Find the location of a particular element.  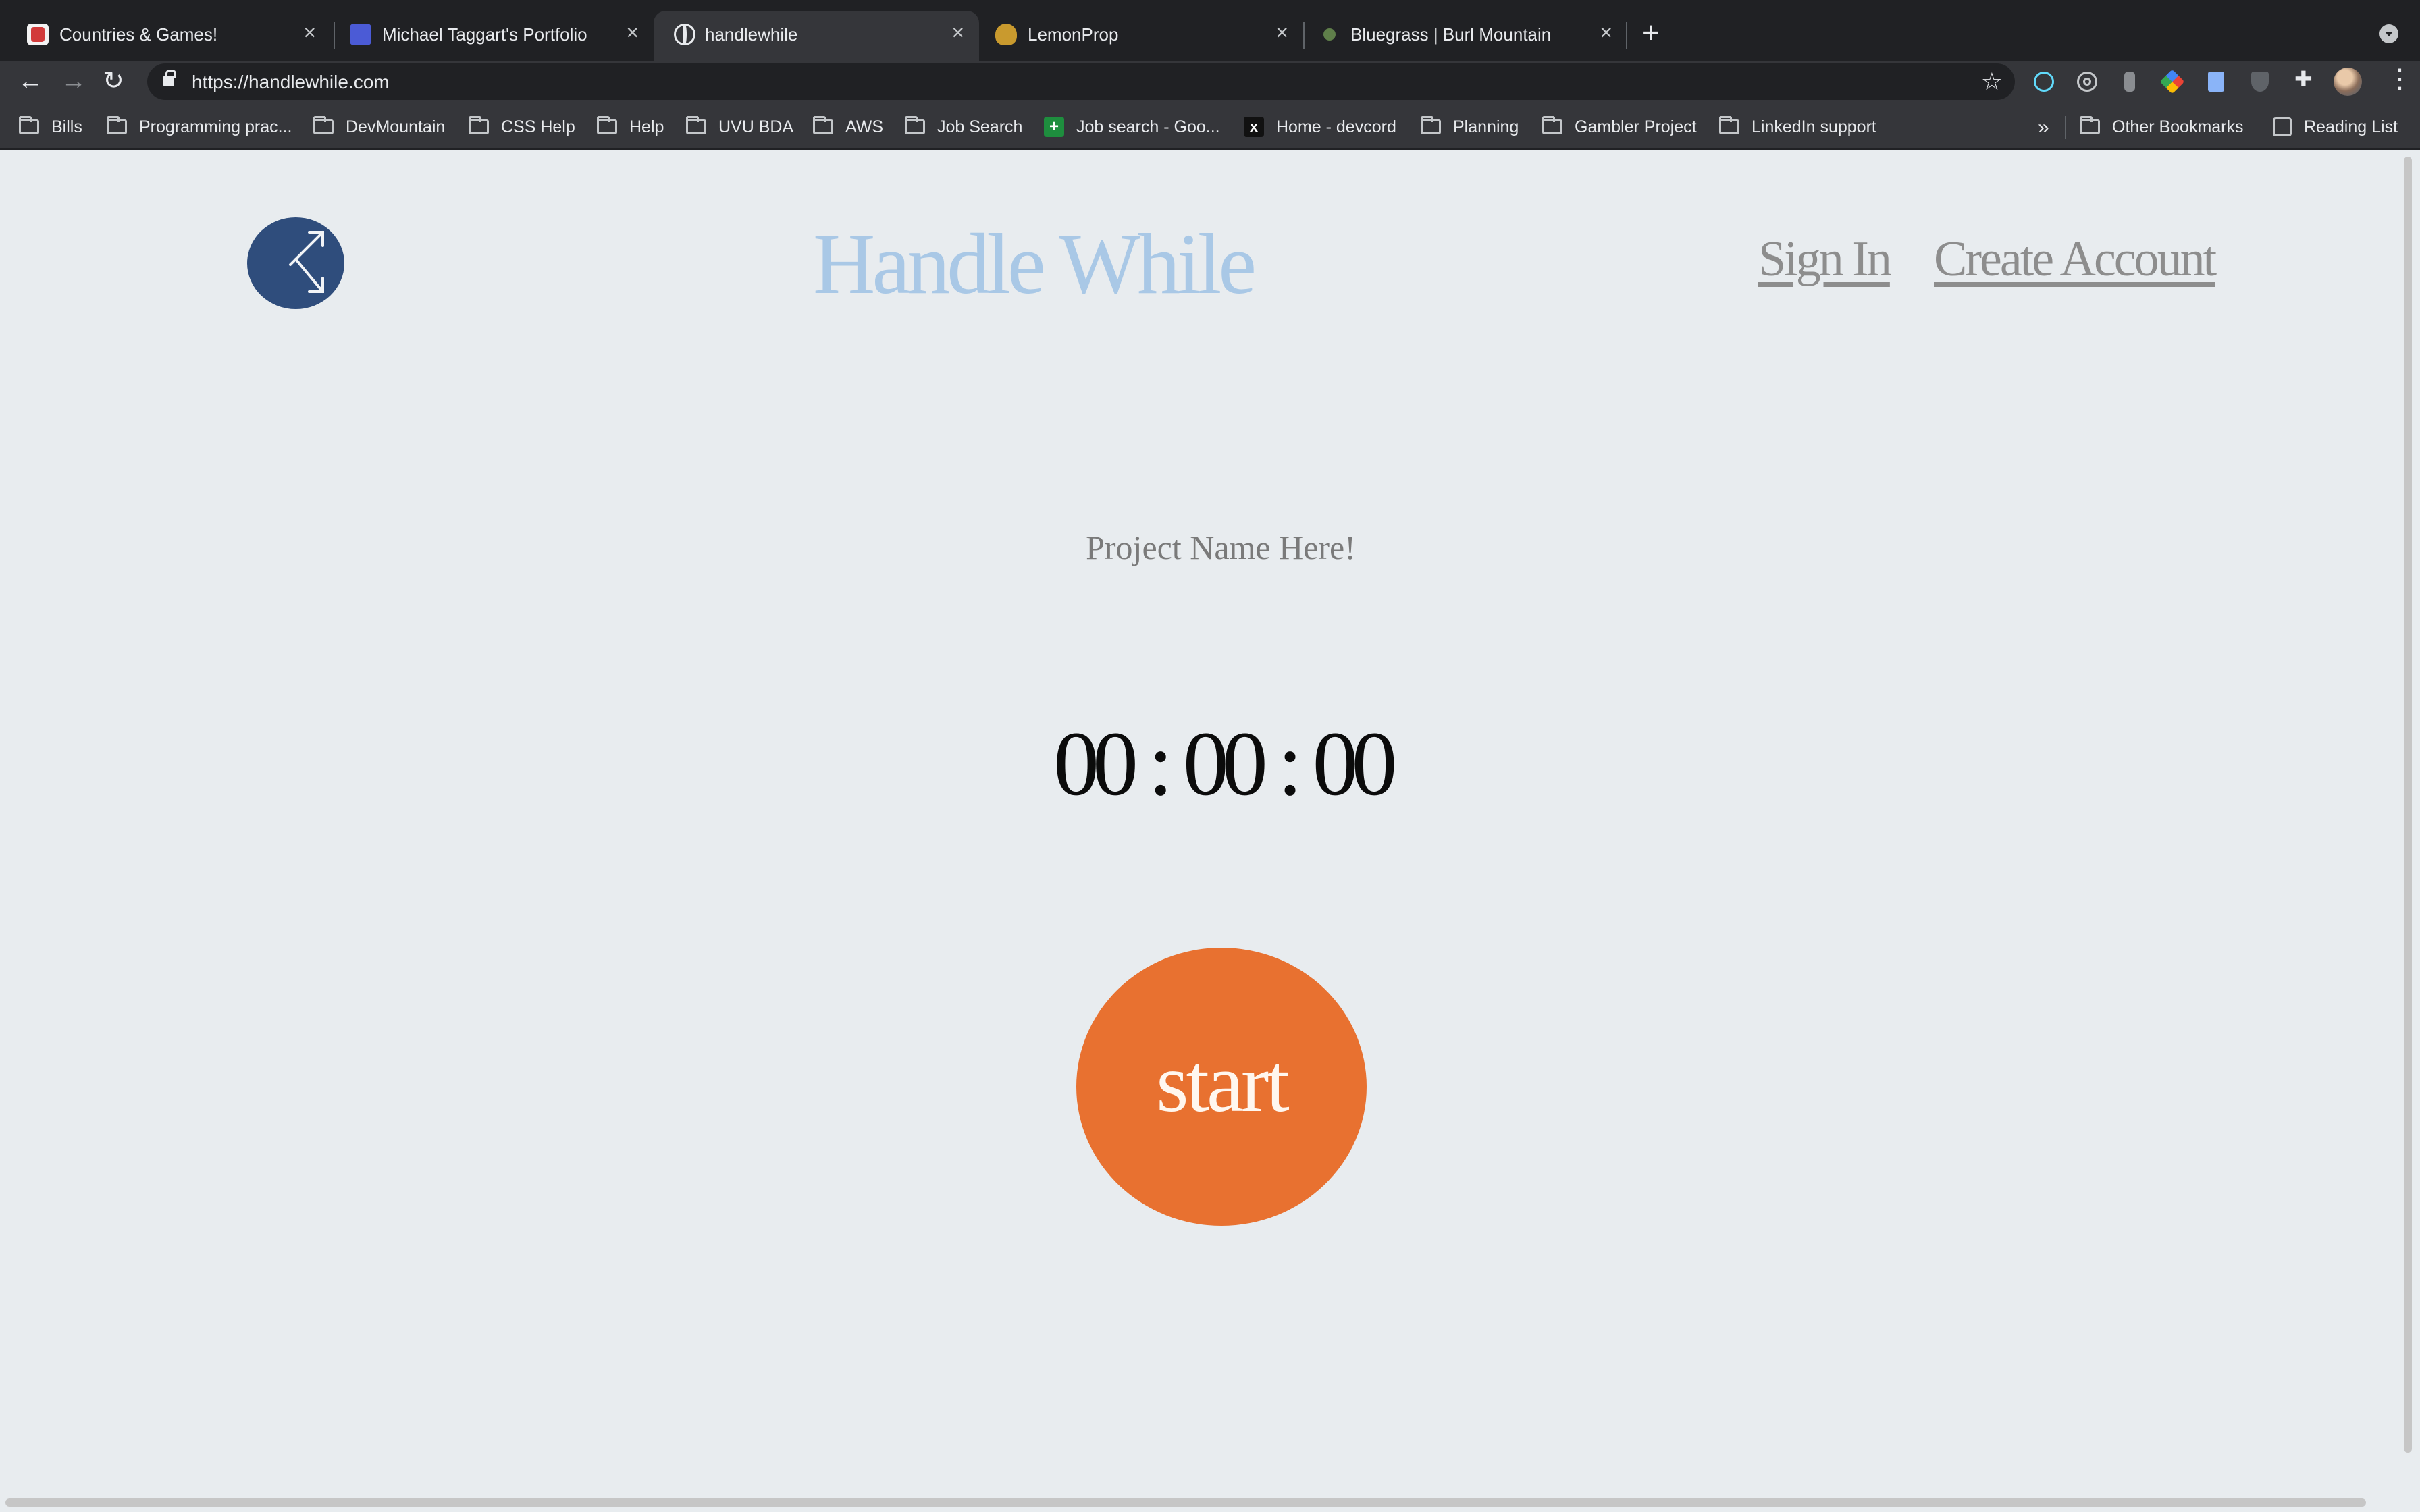

bookmark-label: UVU BDA is located at coordinates (756, 126).